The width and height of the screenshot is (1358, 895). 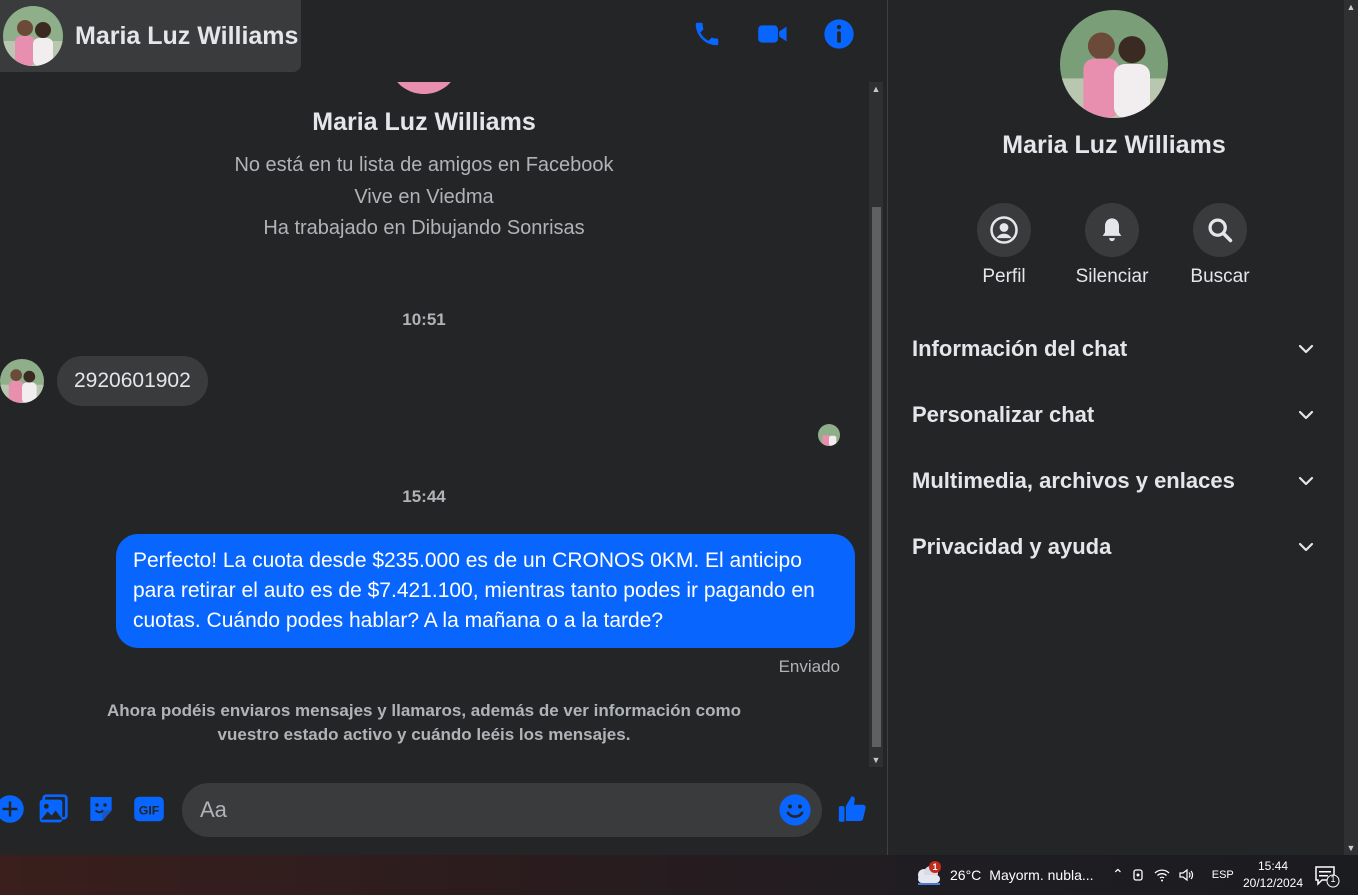 I want to click on cloud-icon: 1, so click(x=928, y=874).